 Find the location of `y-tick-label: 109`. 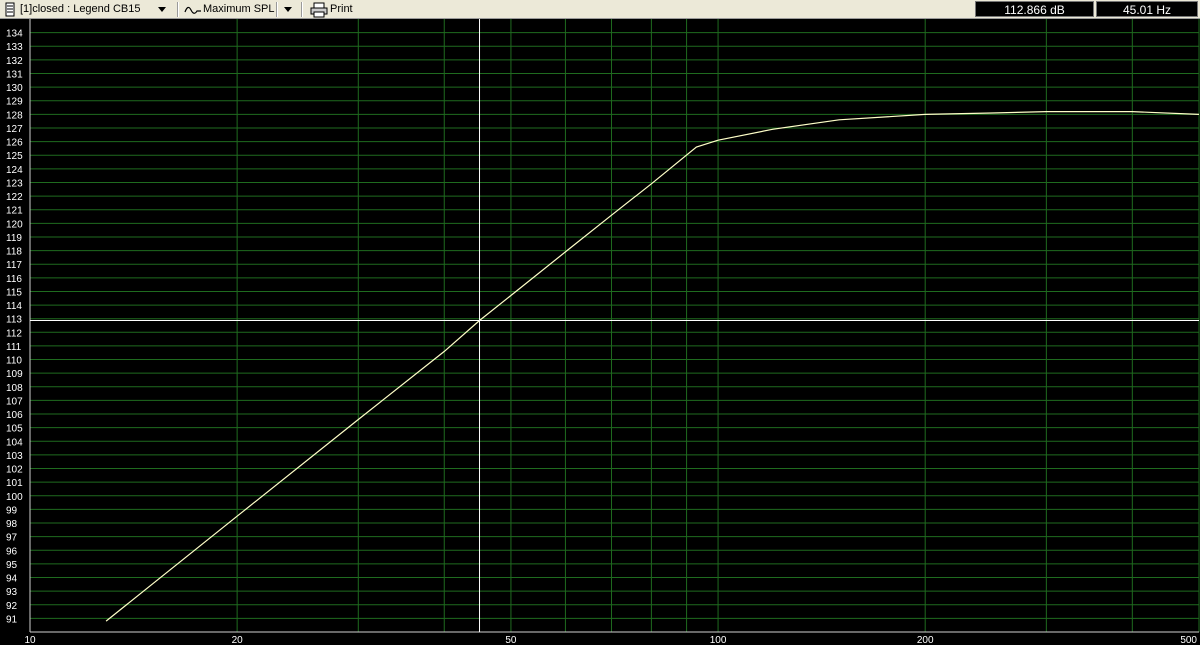

y-tick-label: 109 is located at coordinates (14, 374).